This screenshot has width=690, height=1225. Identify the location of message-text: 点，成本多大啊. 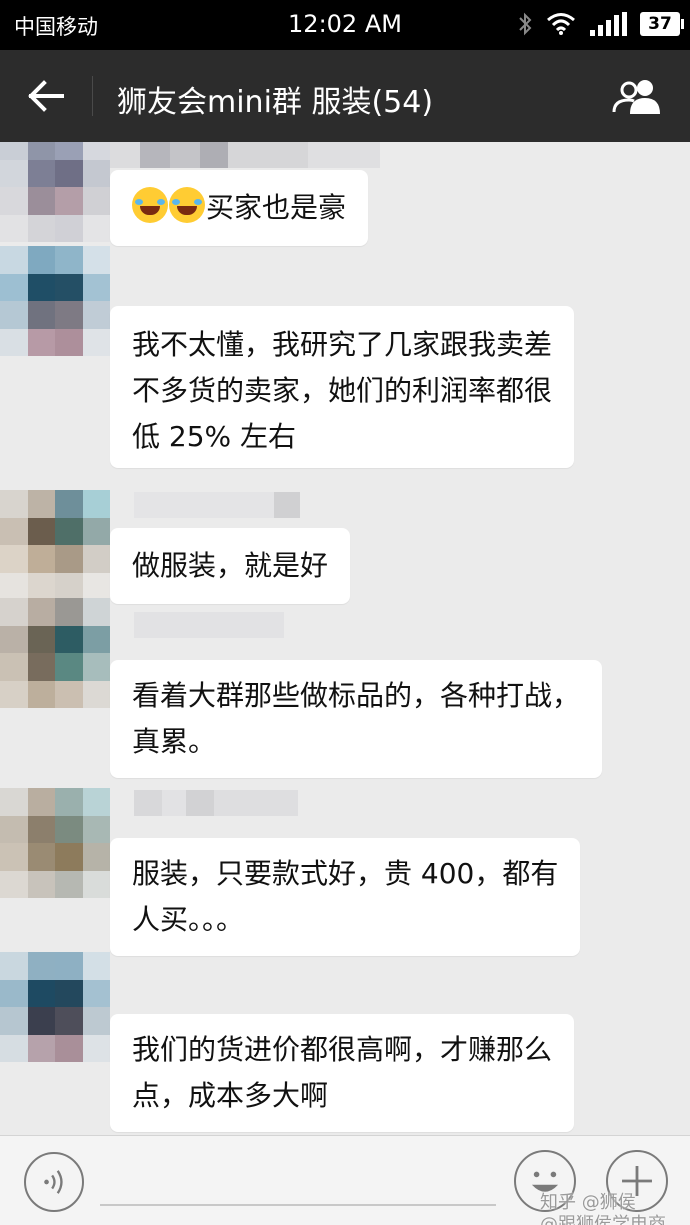
(230, 1095).